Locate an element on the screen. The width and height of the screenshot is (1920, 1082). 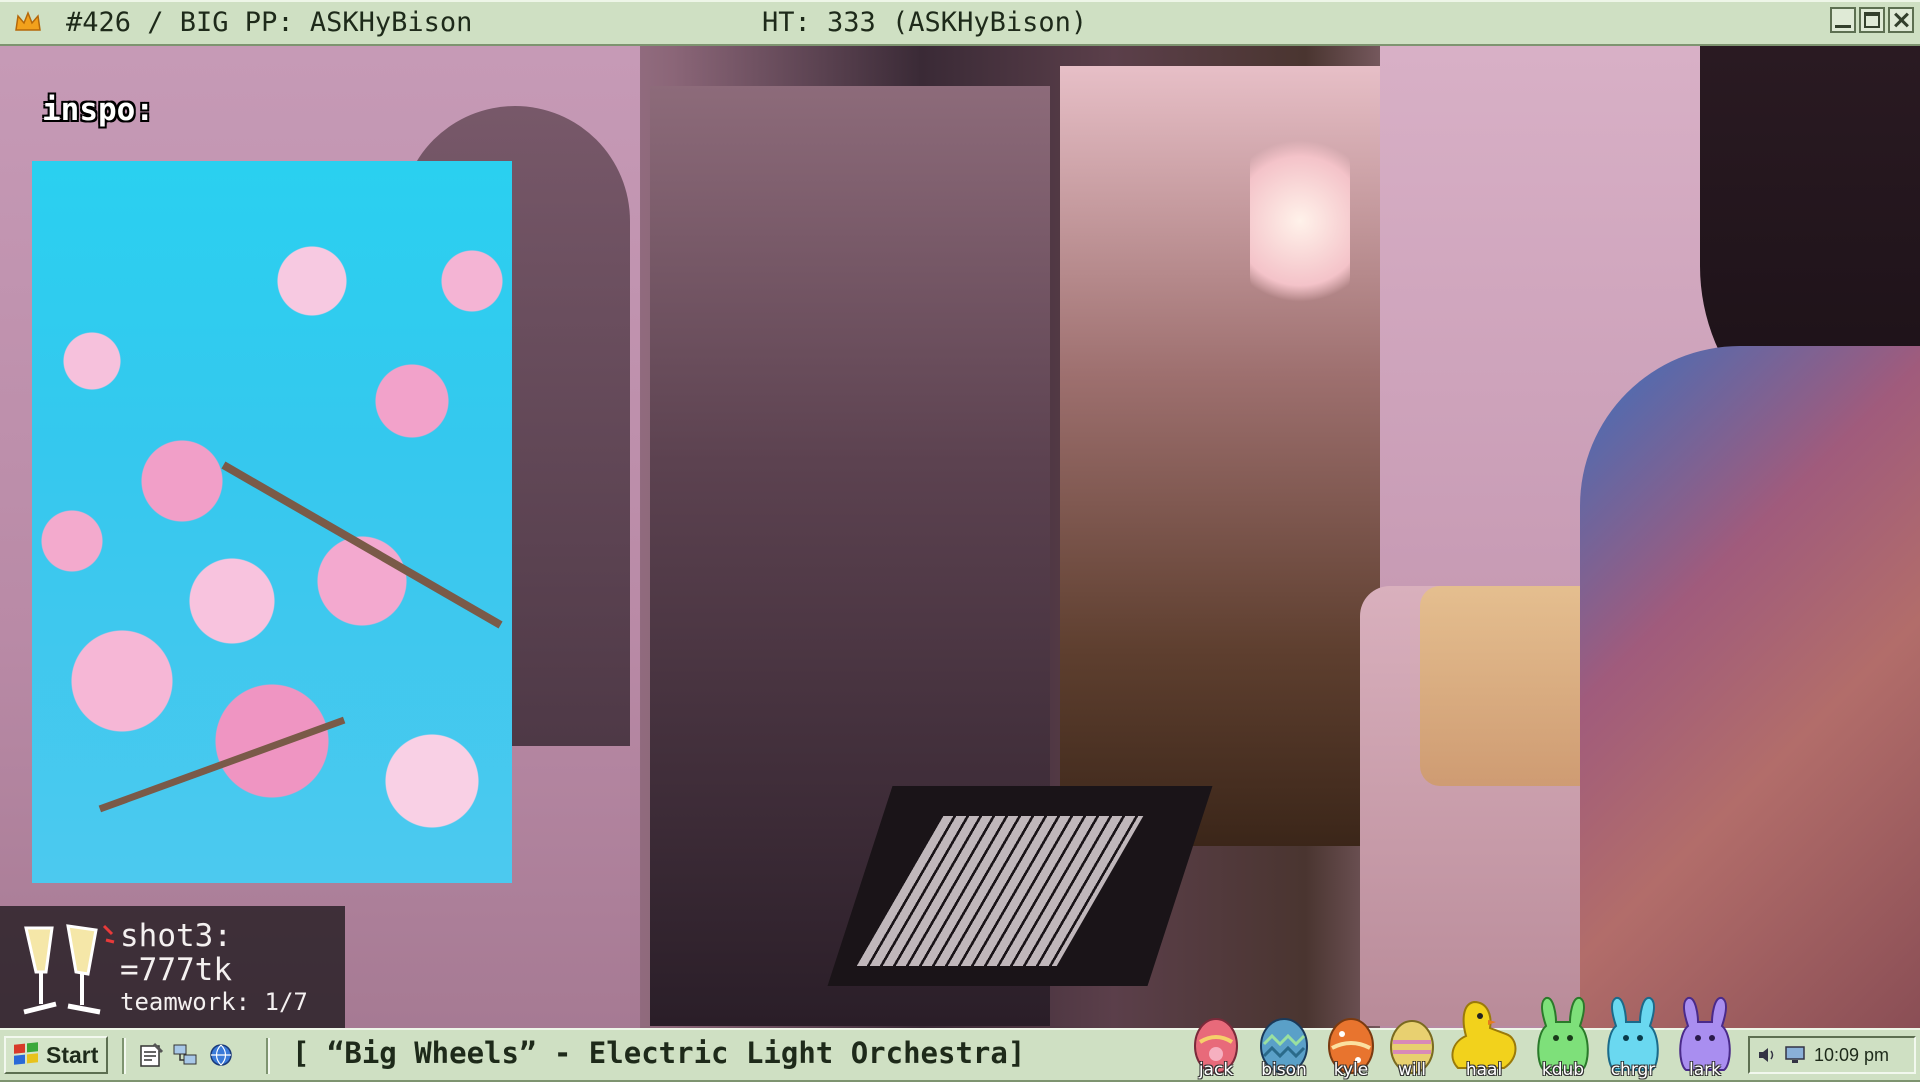
mascot-haal: haal is located at coordinates (1484, 1039).